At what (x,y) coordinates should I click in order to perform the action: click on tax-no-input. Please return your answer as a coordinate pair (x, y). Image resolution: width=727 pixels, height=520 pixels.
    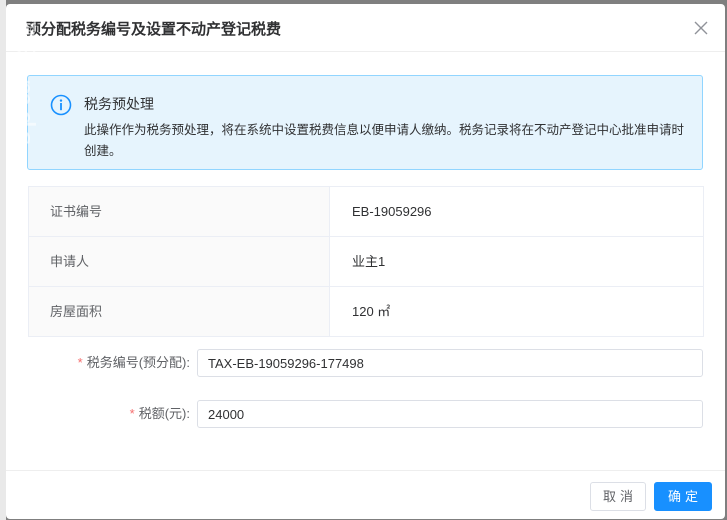
    Looking at the image, I should click on (450, 363).